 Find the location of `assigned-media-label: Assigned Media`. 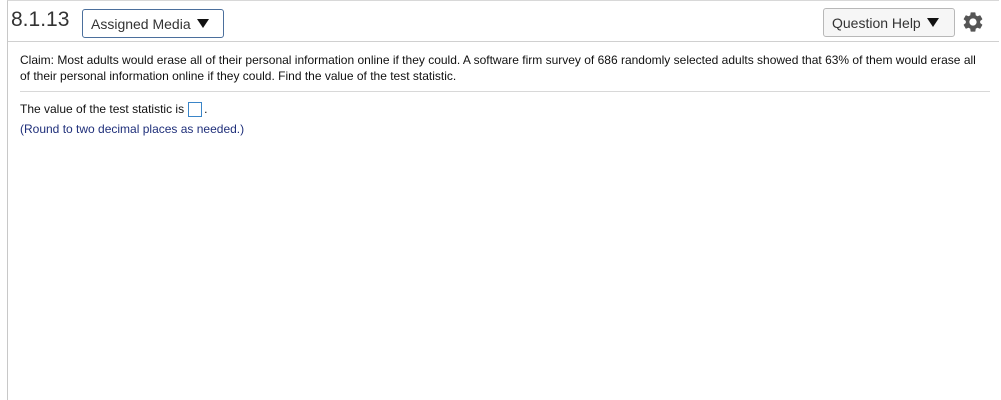

assigned-media-label: Assigned Media is located at coordinates (141, 23).